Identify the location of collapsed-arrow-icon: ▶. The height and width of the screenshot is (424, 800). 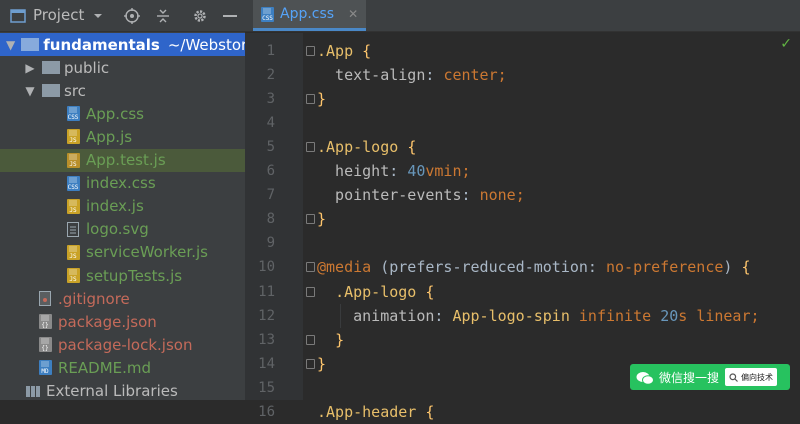
(30, 68).